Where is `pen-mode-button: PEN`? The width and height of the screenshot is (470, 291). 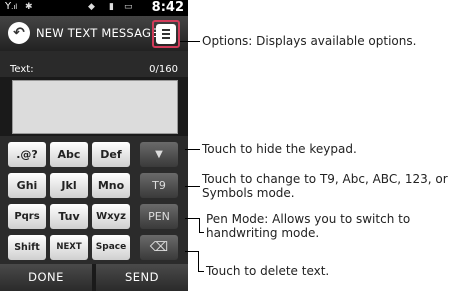 pen-mode-button: PEN is located at coordinates (159, 216).